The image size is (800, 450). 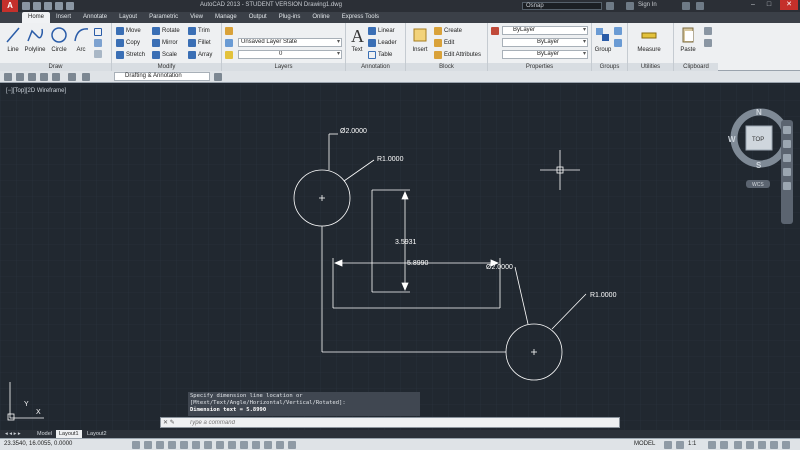 I want to click on insert-tool: Insert, so click(x=420, y=39).